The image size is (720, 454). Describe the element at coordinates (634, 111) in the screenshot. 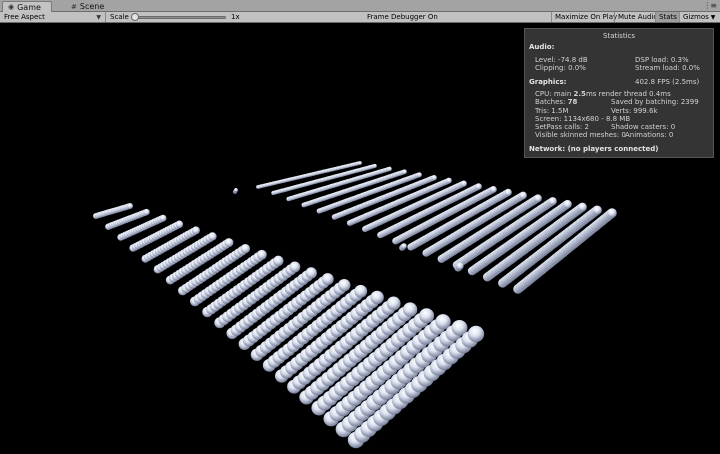

I see `verts-count: Verts: 999.6k` at that location.